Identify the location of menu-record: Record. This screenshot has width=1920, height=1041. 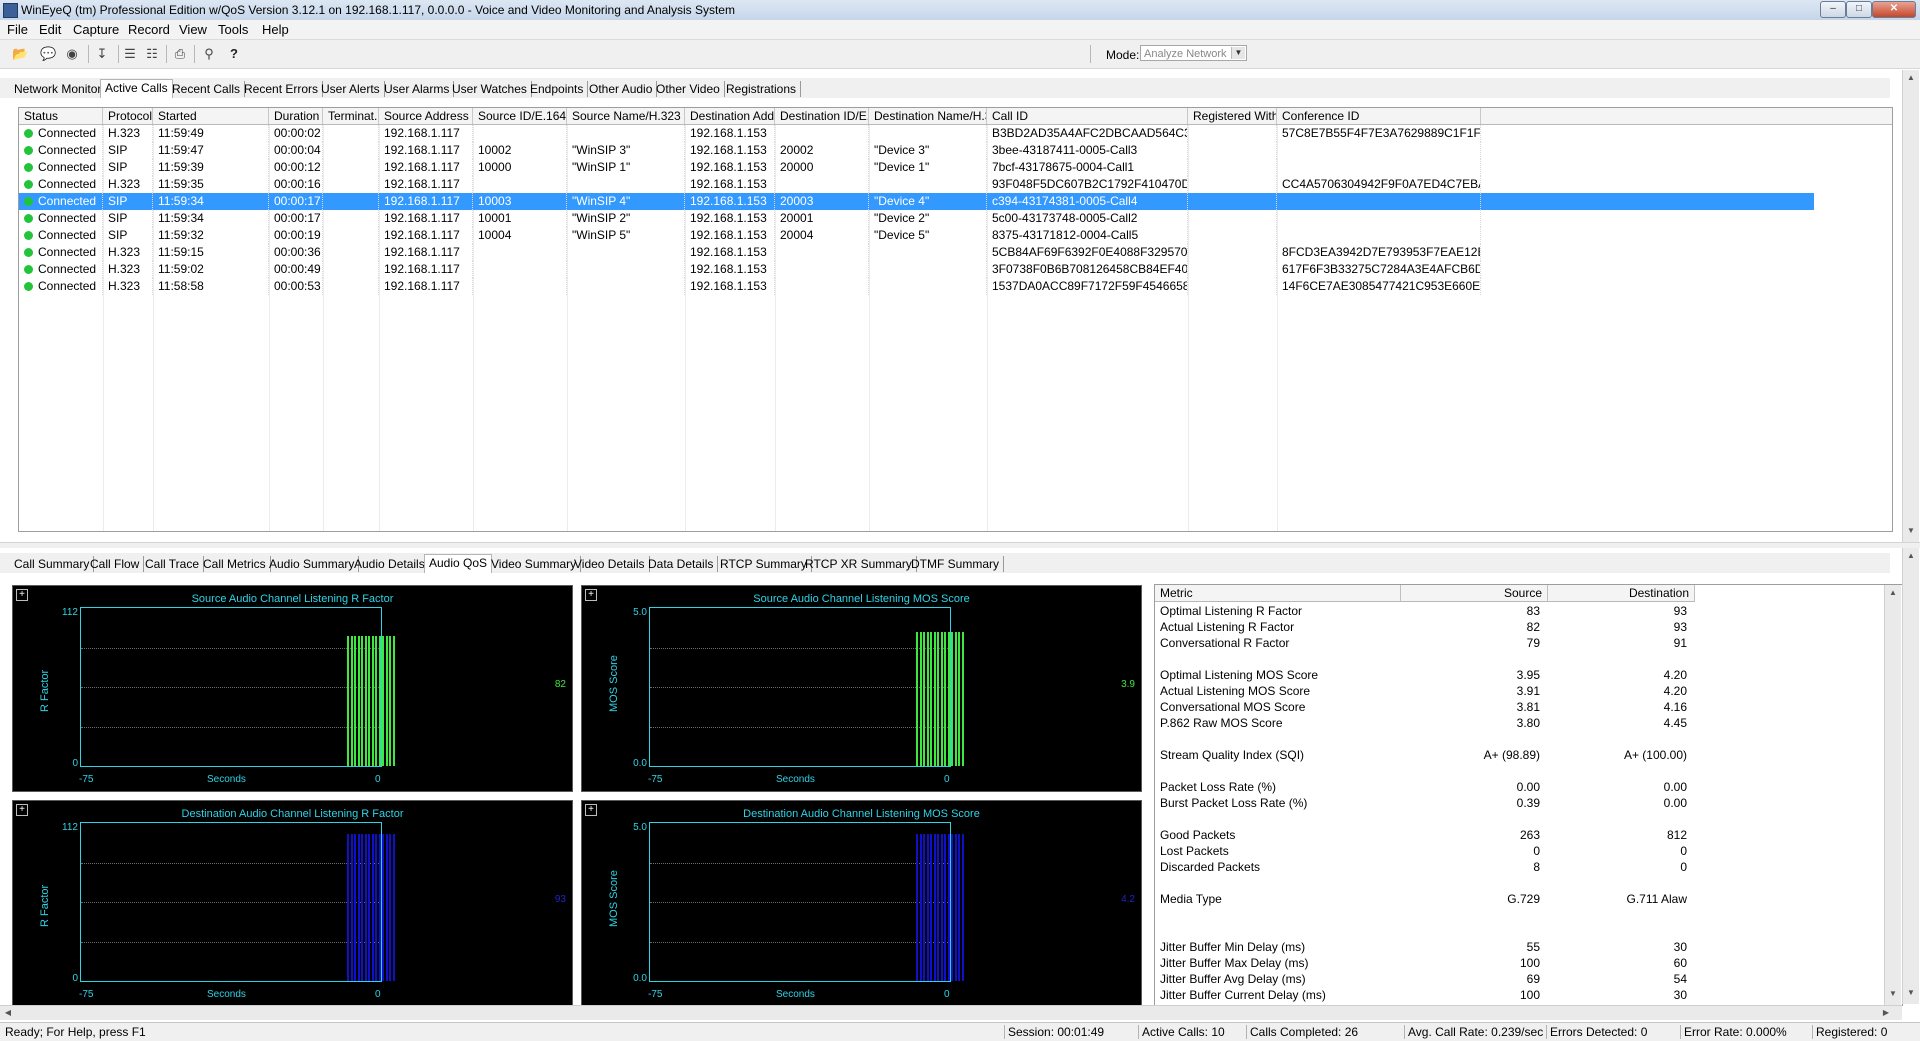
(149, 29).